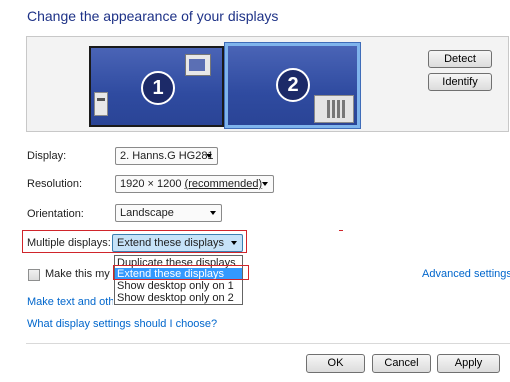 The height and width of the screenshot is (382, 510). What do you see at coordinates (460, 59) in the screenshot?
I see `detect-button: Detect` at bounding box center [460, 59].